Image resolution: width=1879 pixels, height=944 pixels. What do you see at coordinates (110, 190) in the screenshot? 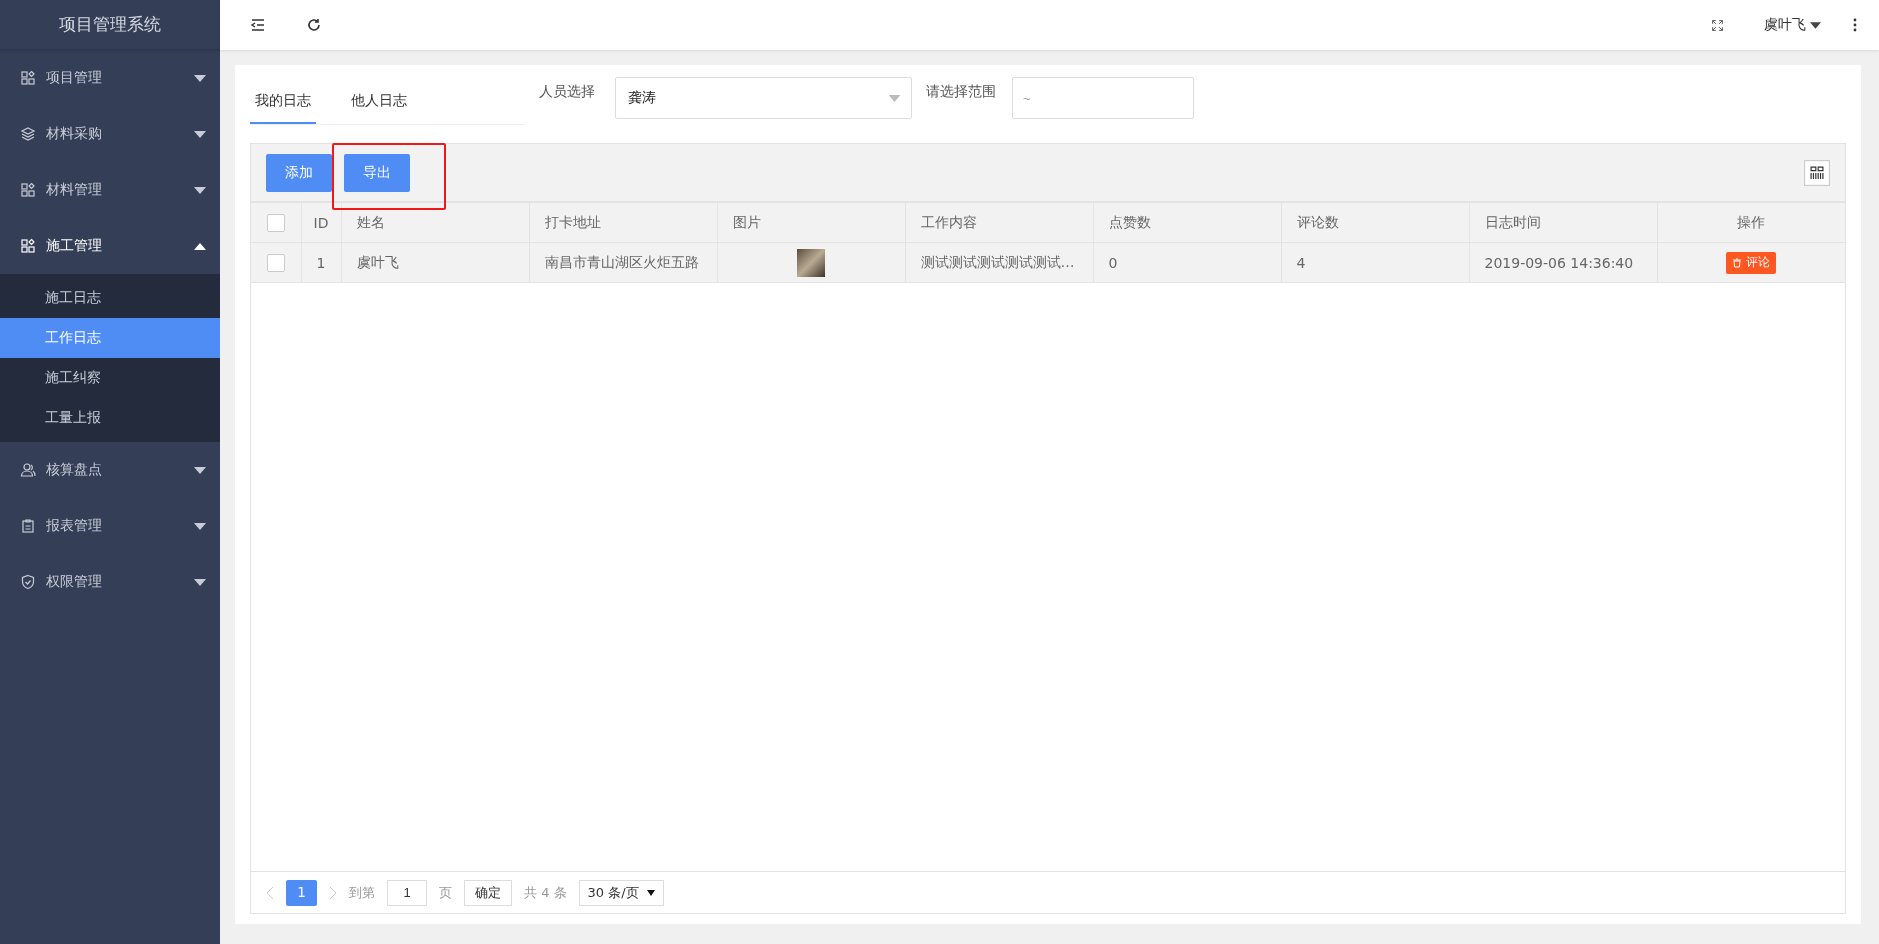
I see `menu-item: 材料管理` at bounding box center [110, 190].